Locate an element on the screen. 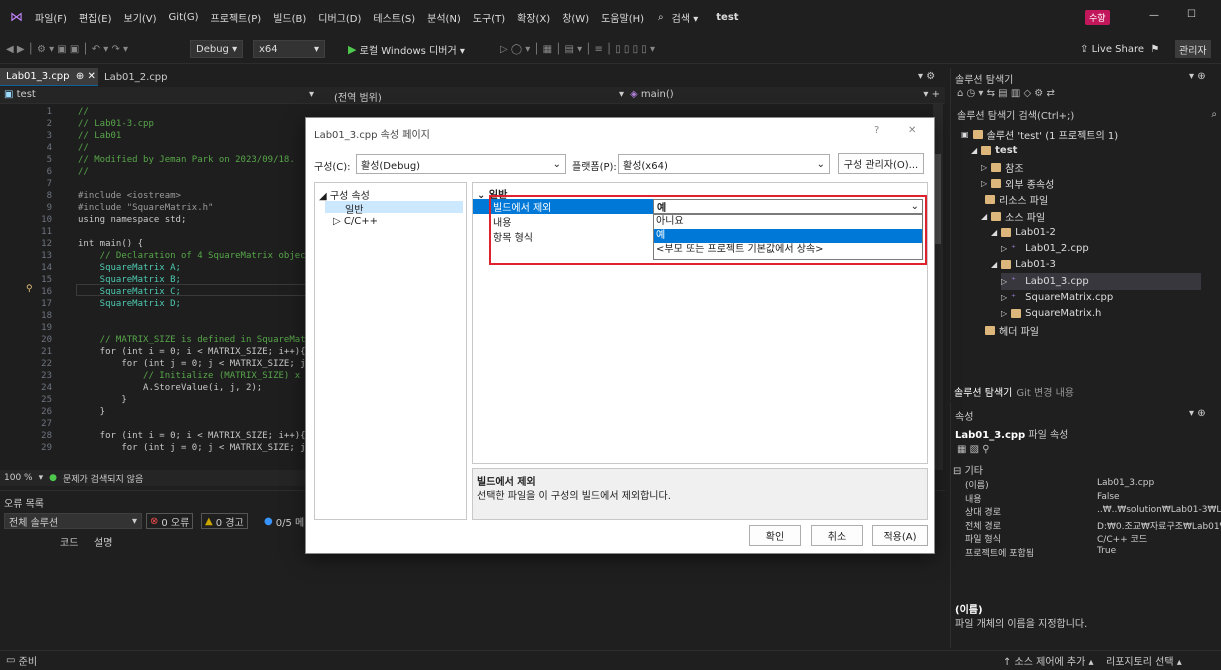 Image resolution: width=1221 pixels, height=670 pixels. col-code: 코드 is located at coordinates (69, 541).